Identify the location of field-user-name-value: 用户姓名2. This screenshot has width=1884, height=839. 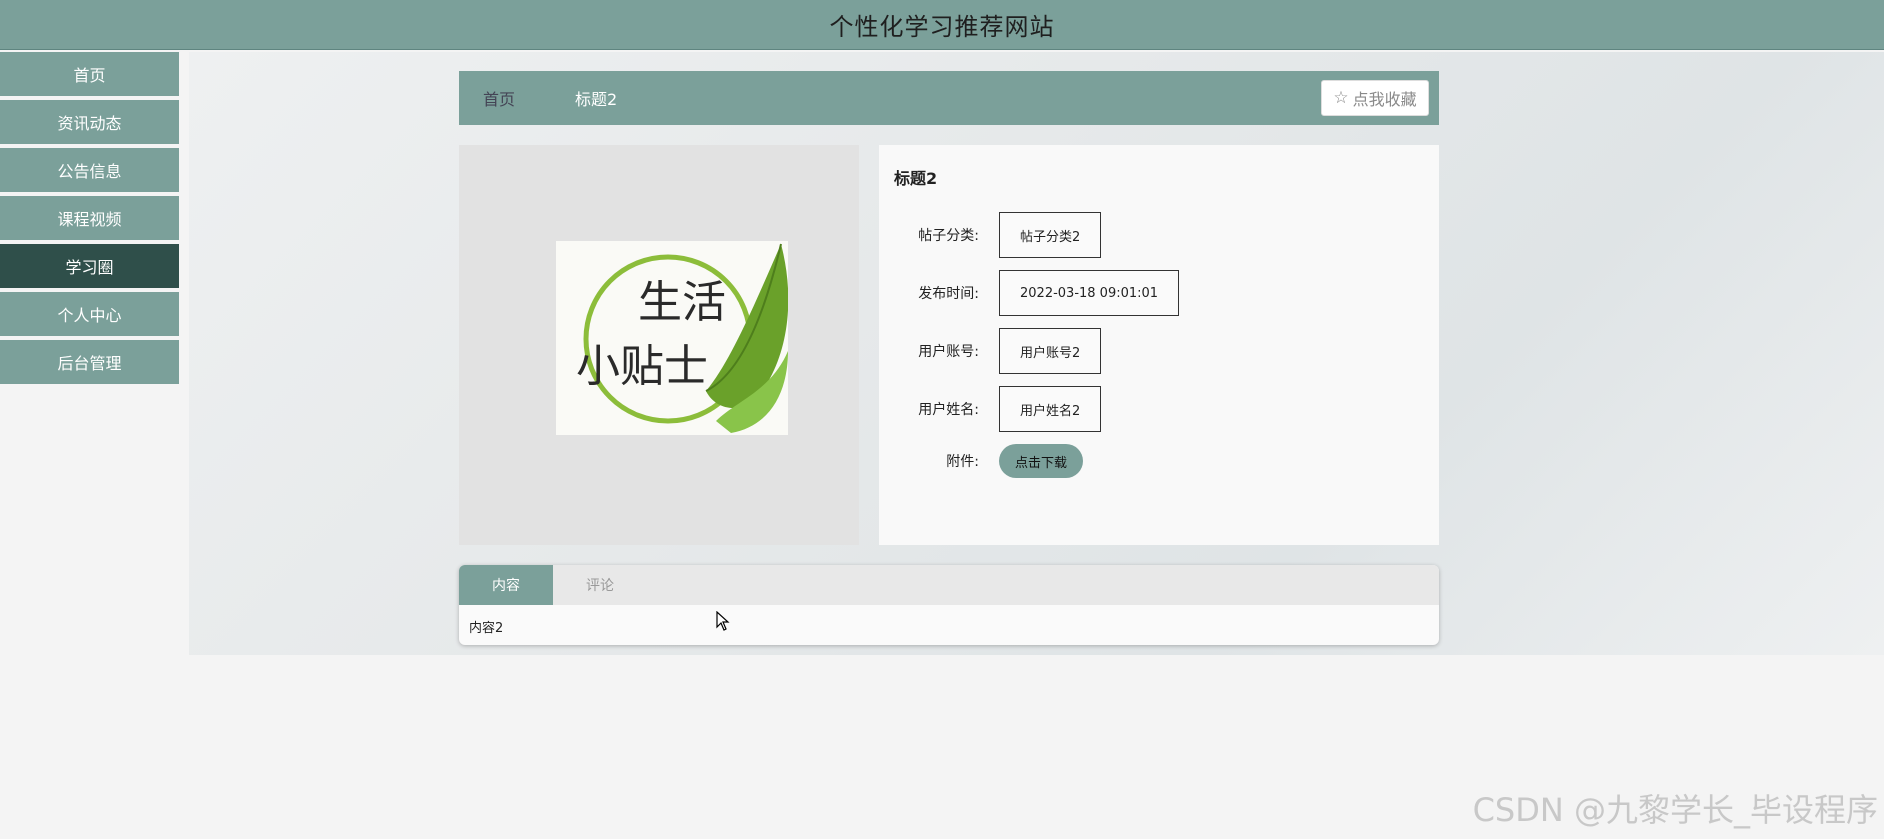
(1050, 409).